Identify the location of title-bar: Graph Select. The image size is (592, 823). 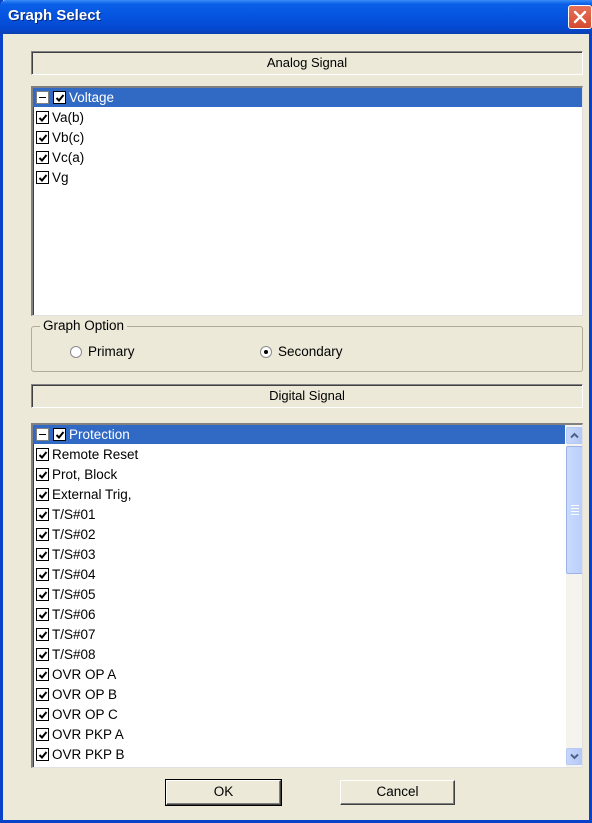
(296, 17).